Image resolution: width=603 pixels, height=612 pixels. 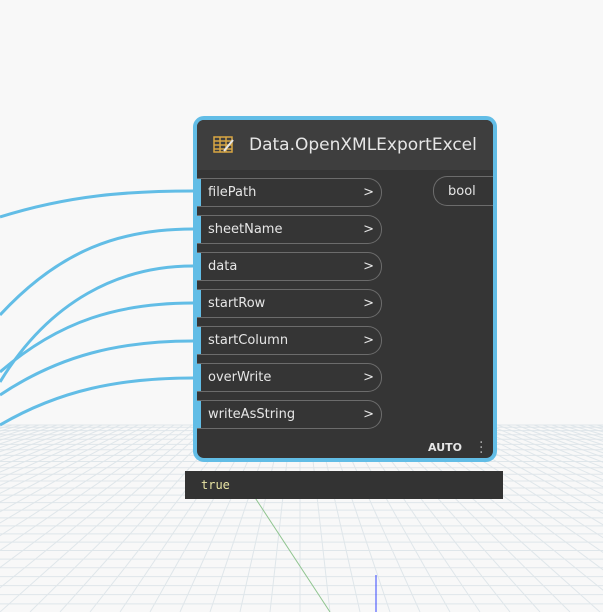 I want to click on output-label: bool, so click(x=462, y=191).